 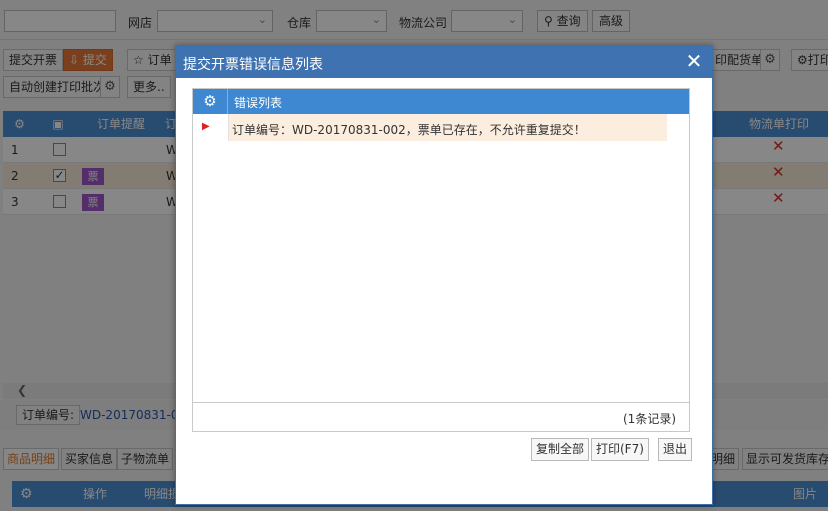 What do you see at coordinates (560, 449) in the screenshot?
I see `copy-all-button: 复制全部` at bounding box center [560, 449].